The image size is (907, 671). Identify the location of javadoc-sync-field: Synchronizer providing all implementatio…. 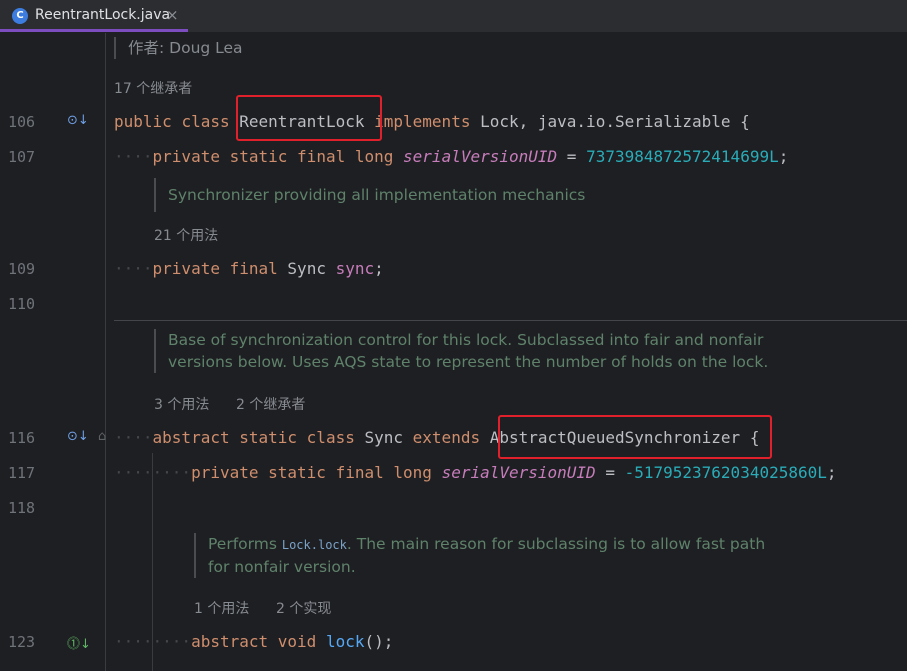
(369, 195).